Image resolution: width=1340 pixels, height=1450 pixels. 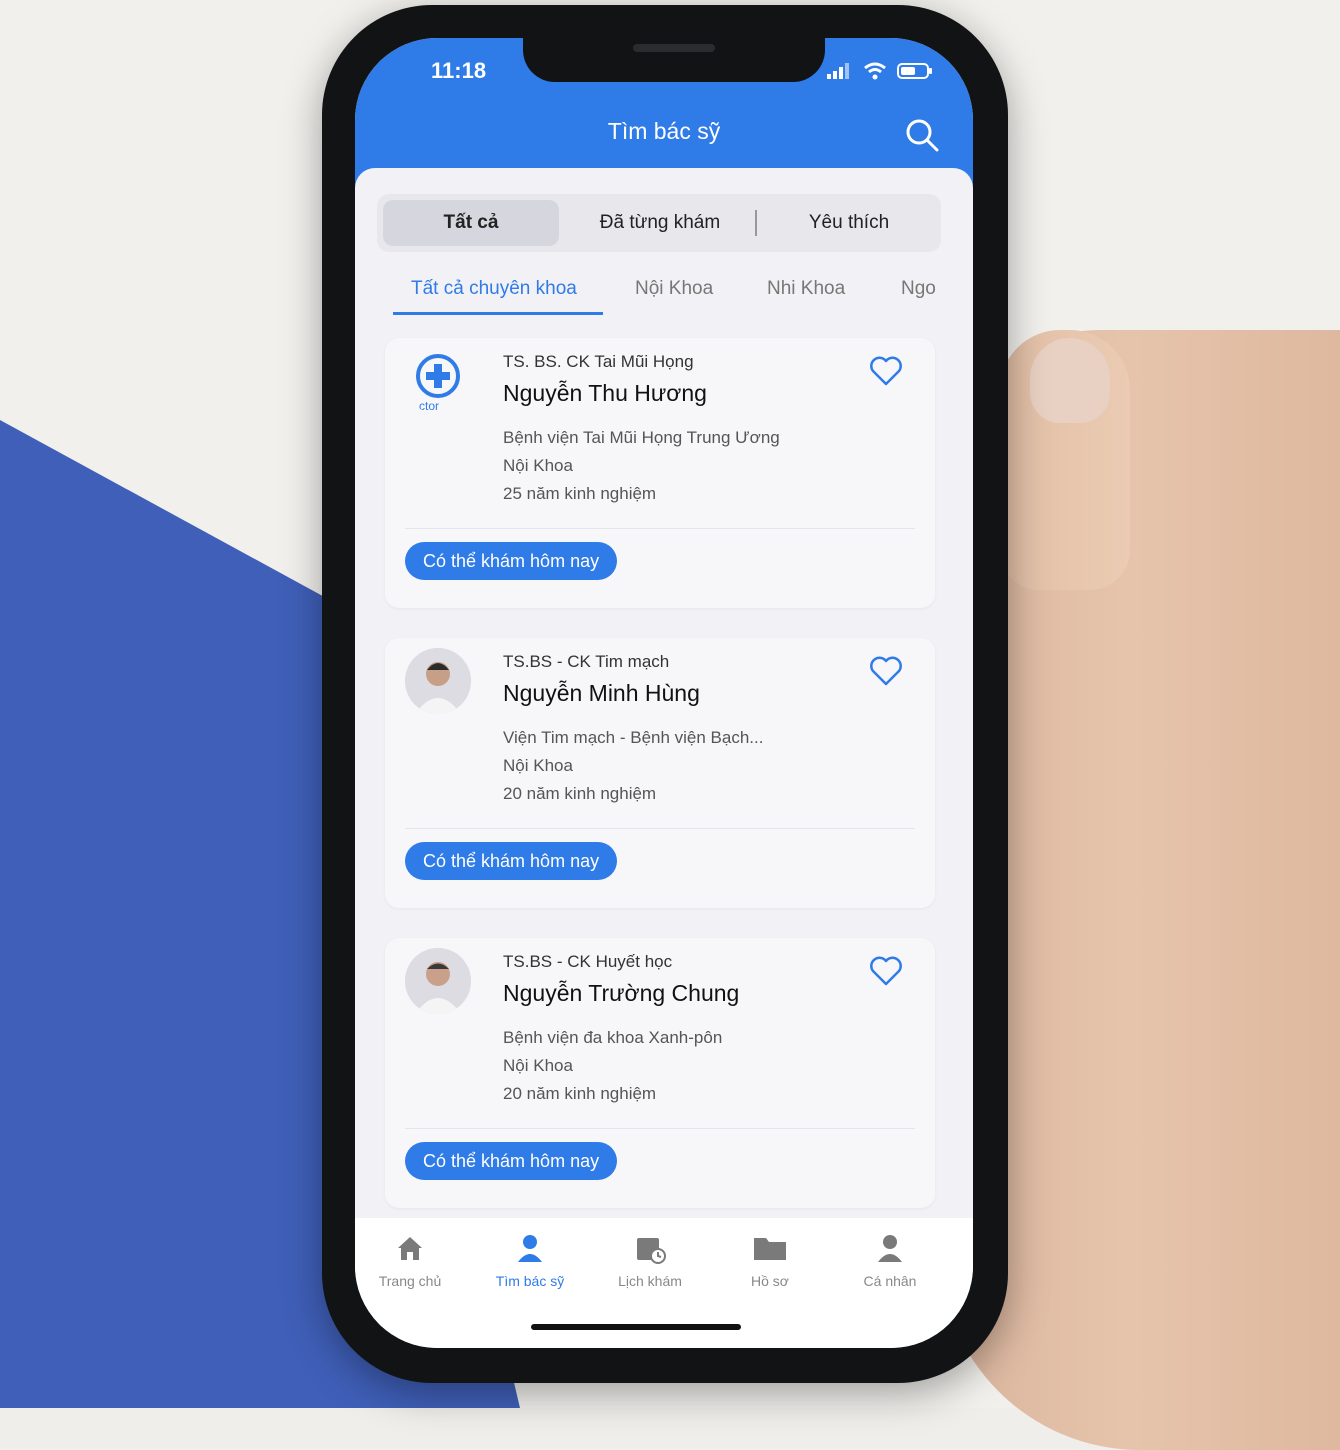 What do you see at coordinates (580, 493) in the screenshot?
I see `doctor-experience: 25 năm kinh nghiệm` at bounding box center [580, 493].